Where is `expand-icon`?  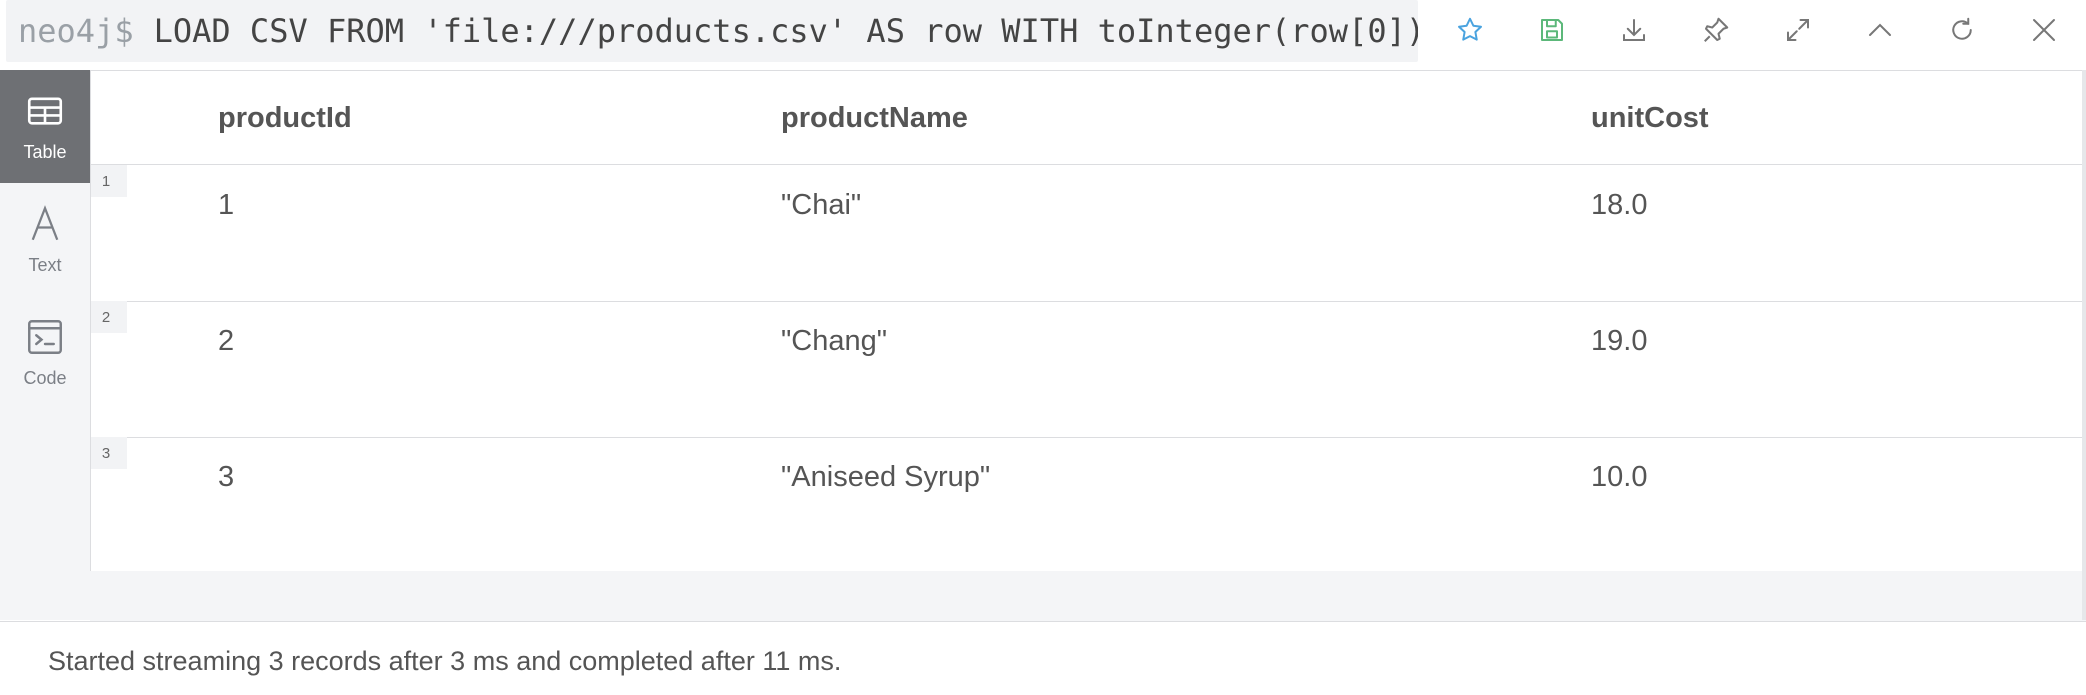
expand-icon is located at coordinates (1798, 30).